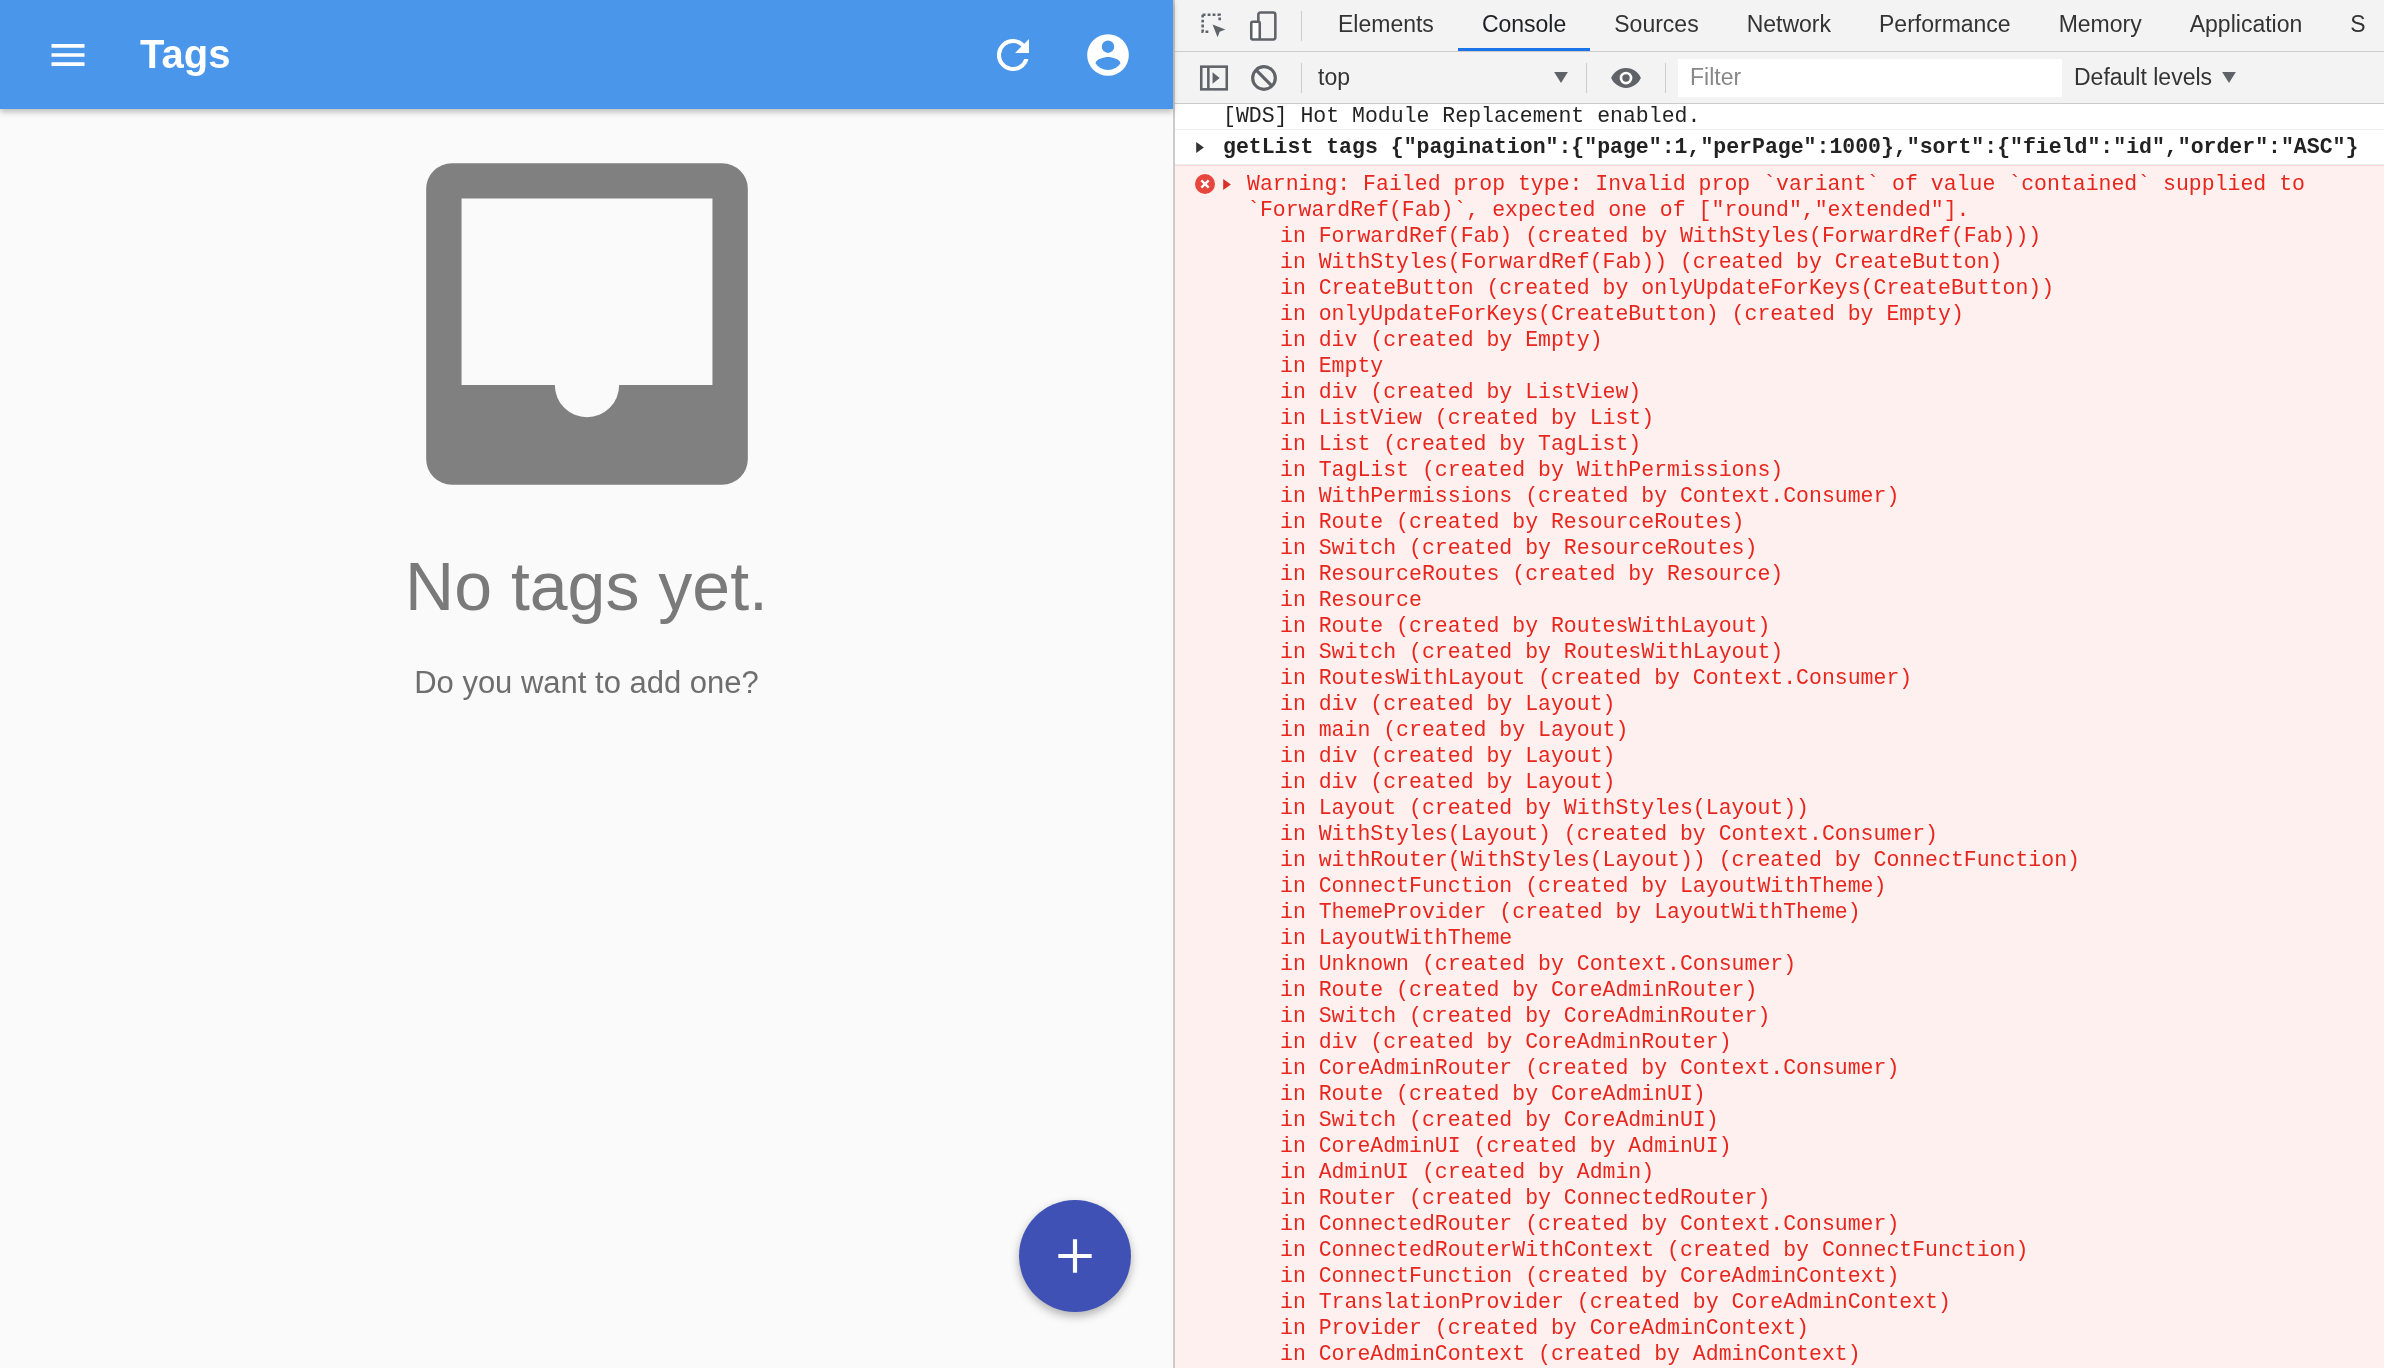  I want to click on stack-trace-line: in CoreAdminUI (created by AdminUI), so click(1506, 1146).